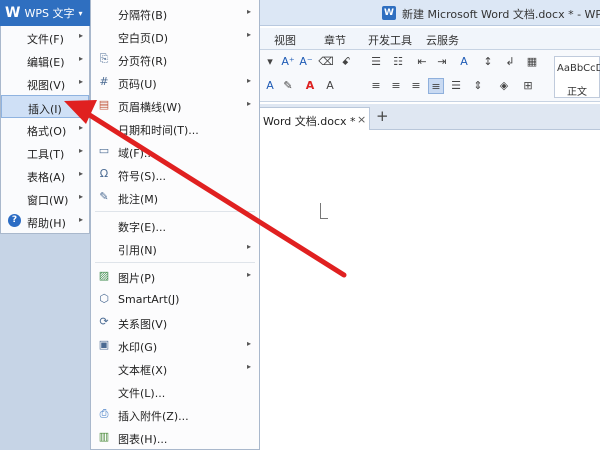  What do you see at coordinates (464, 62) in the screenshot?
I see `text-direction-icon: A` at bounding box center [464, 62].